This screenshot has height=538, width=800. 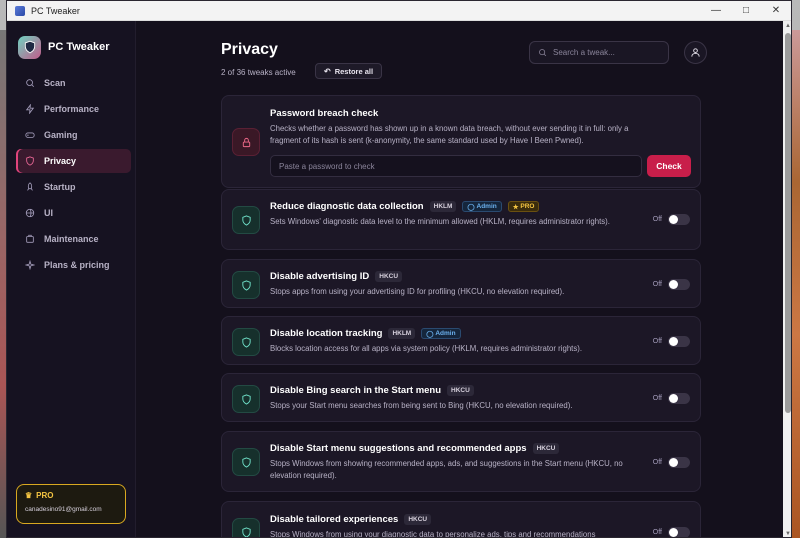 What do you see at coordinates (796, 284) in the screenshot?
I see `desktop-edge-right` at bounding box center [796, 284].